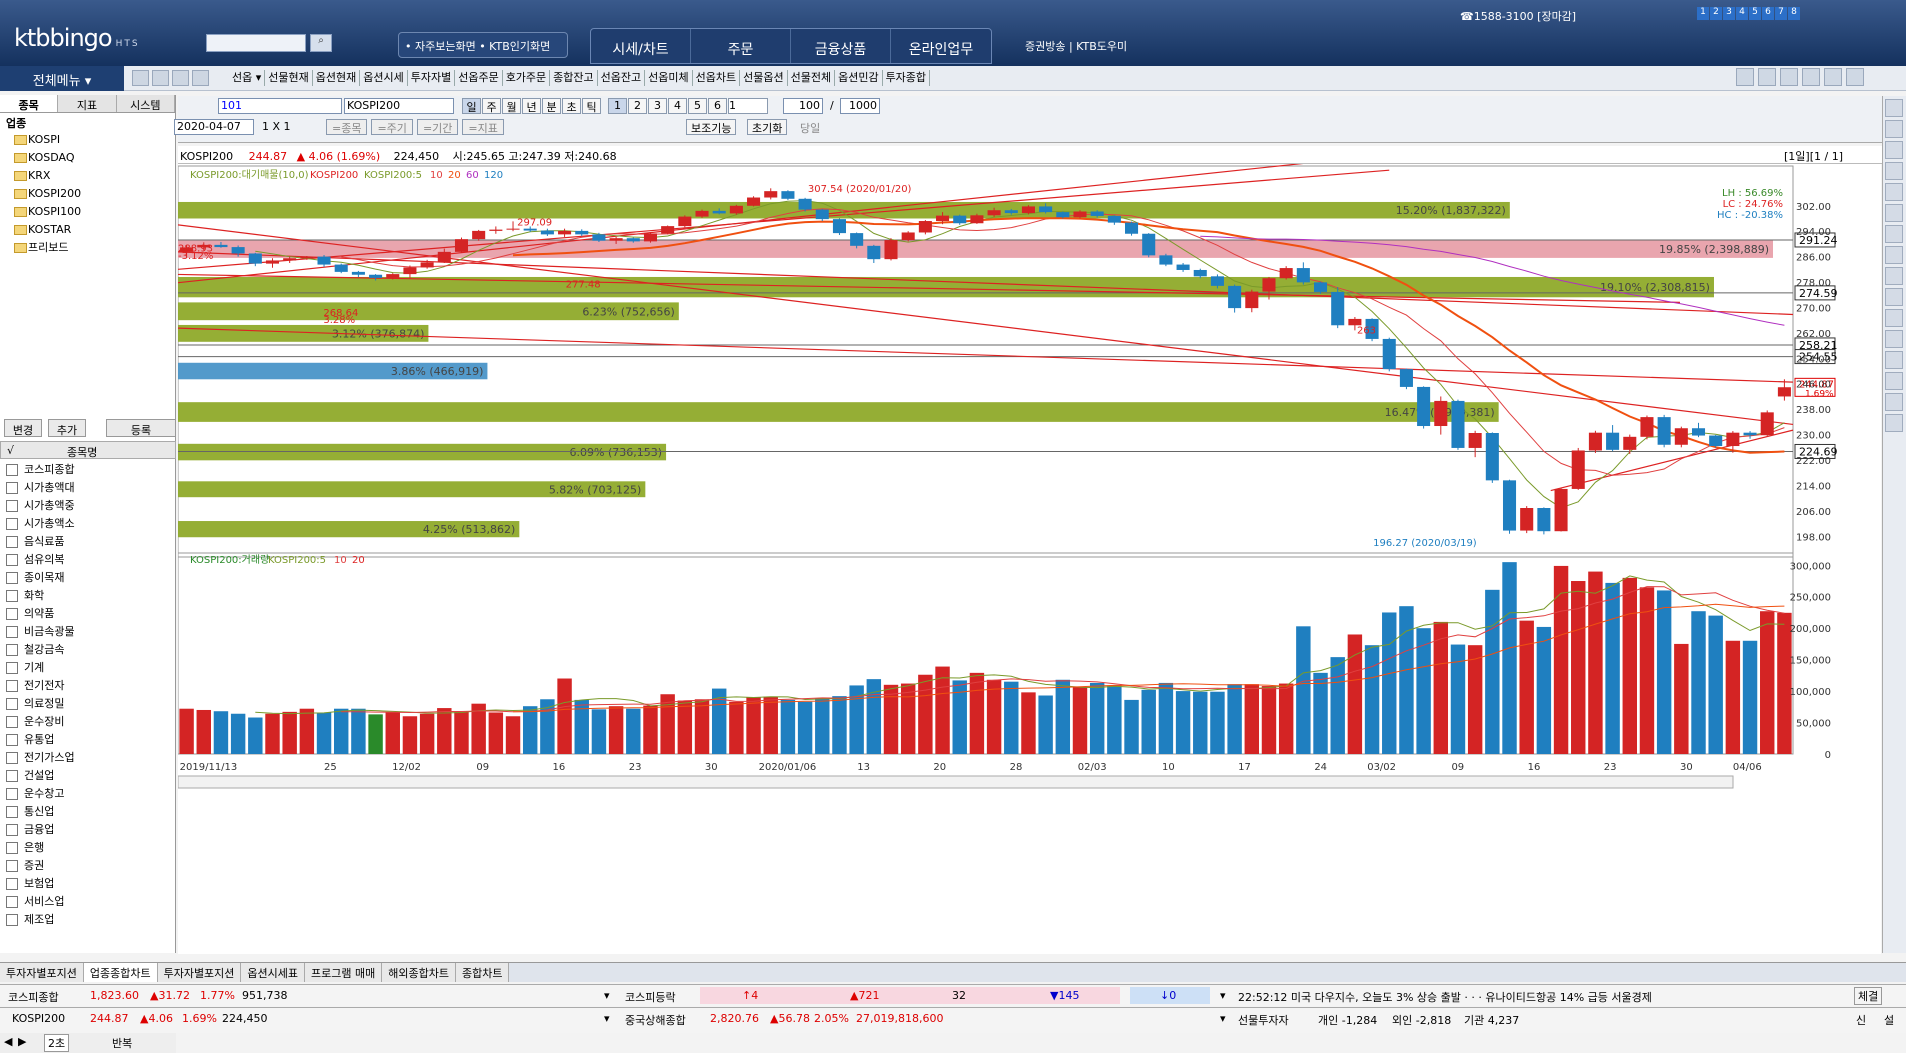  Describe the element at coordinates (531, 106) in the screenshot. I see `period-year-button: 년` at that location.